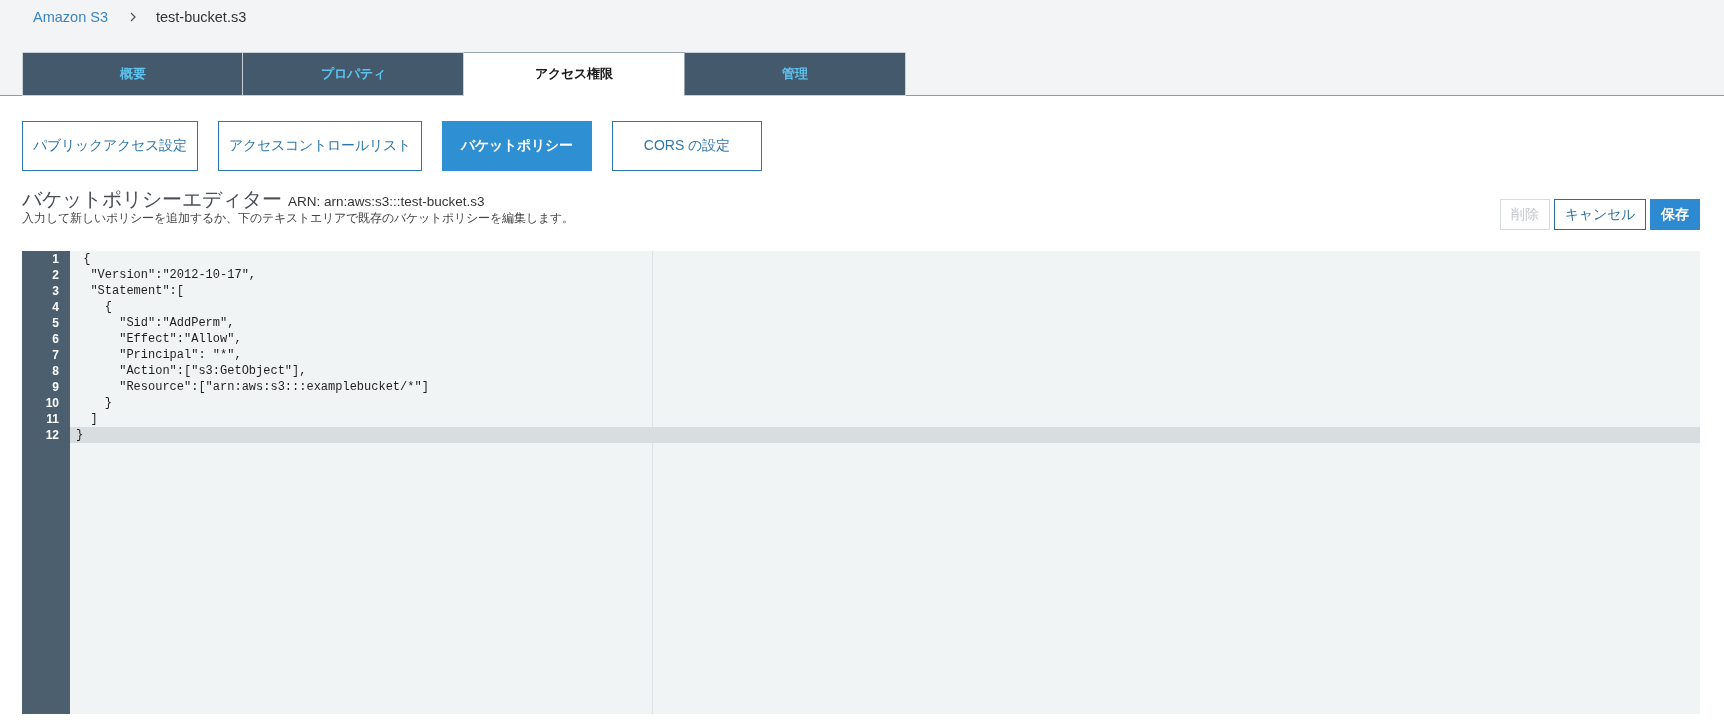 Image resolution: width=1724 pixels, height=727 pixels. What do you see at coordinates (201, 17) in the screenshot?
I see `breadcrumb-current: test-bucket.s3` at bounding box center [201, 17].